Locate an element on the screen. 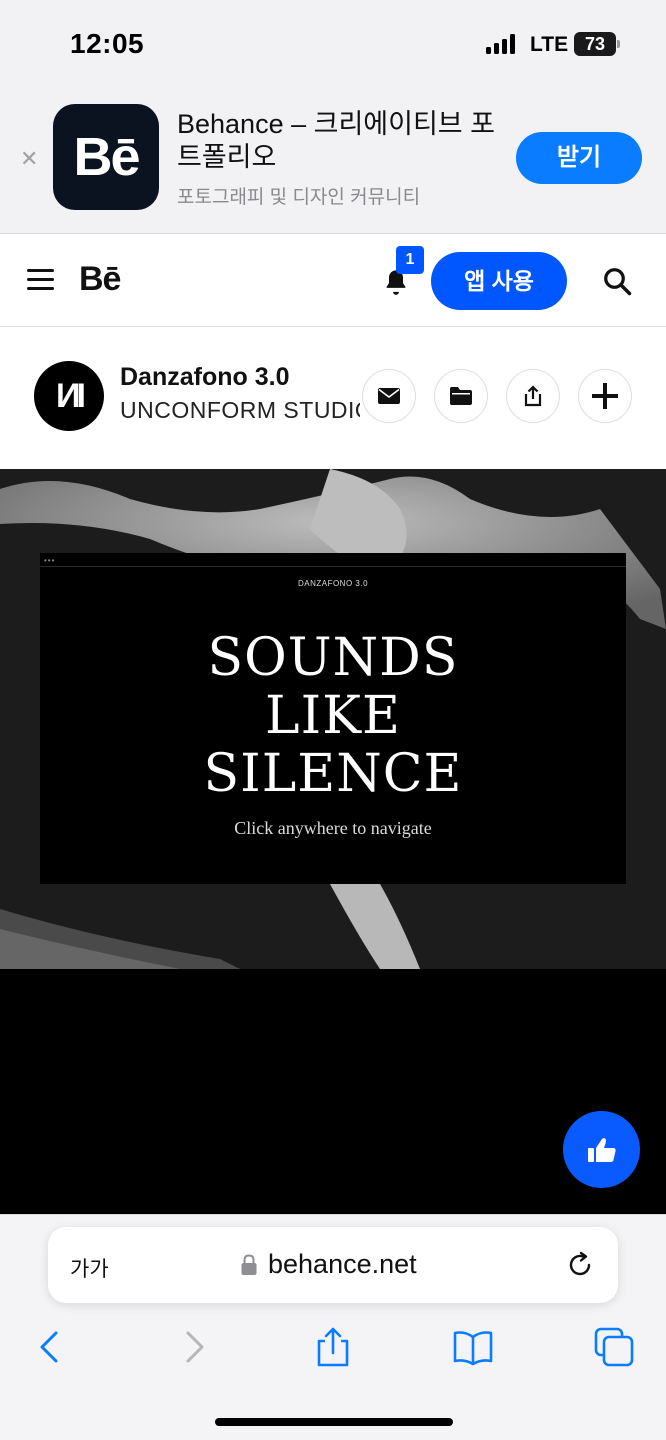 The height and width of the screenshot is (1440, 666). behance-logo: Bē is located at coordinates (100, 279).